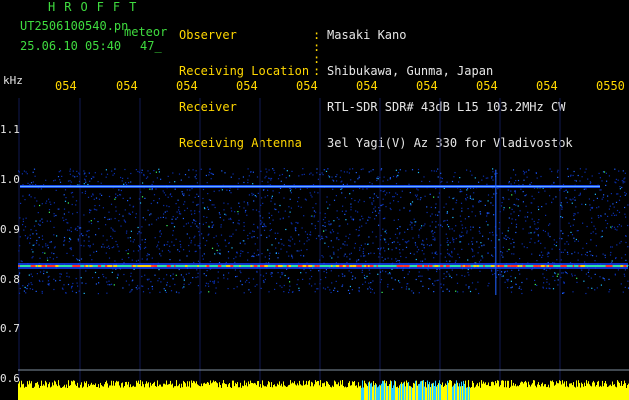 This screenshot has width=629, height=400. What do you see at coordinates (10, 129) in the screenshot?
I see `y-tick: 1.1` at bounding box center [10, 129].